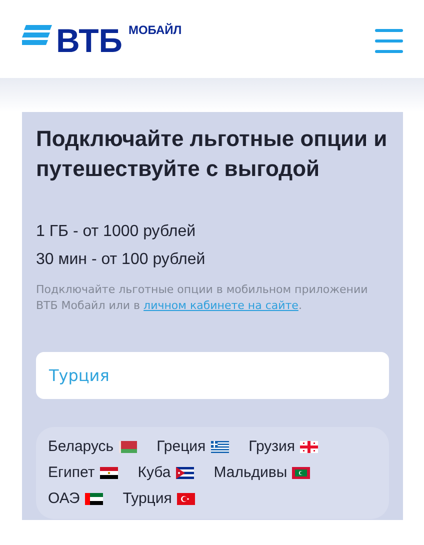 The width and height of the screenshot is (424, 545). What do you see at coordinates (81, 447) in the screenshot?
I see `country-name: Беларусь` at bounding box center [81, 447].